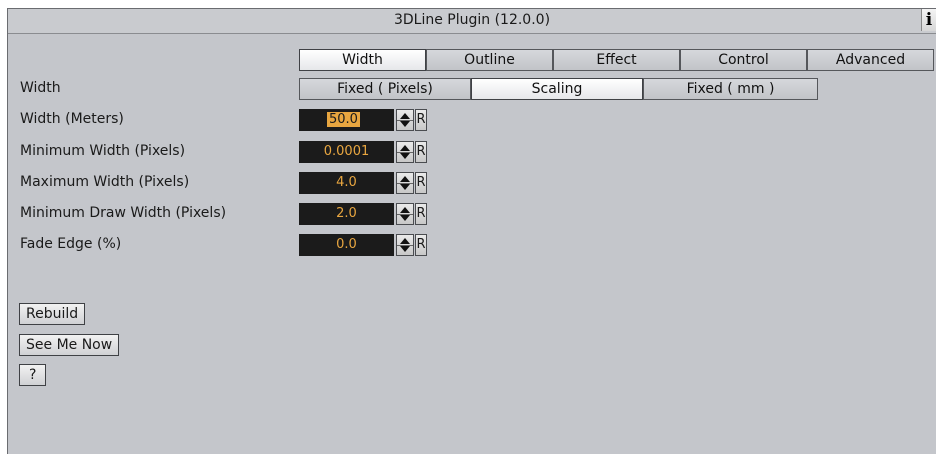 This screenshot has height=454, width=936. Describe the element at coordinates (405, 120) in the screenshot. I see `width-meters-stepper` at that location.